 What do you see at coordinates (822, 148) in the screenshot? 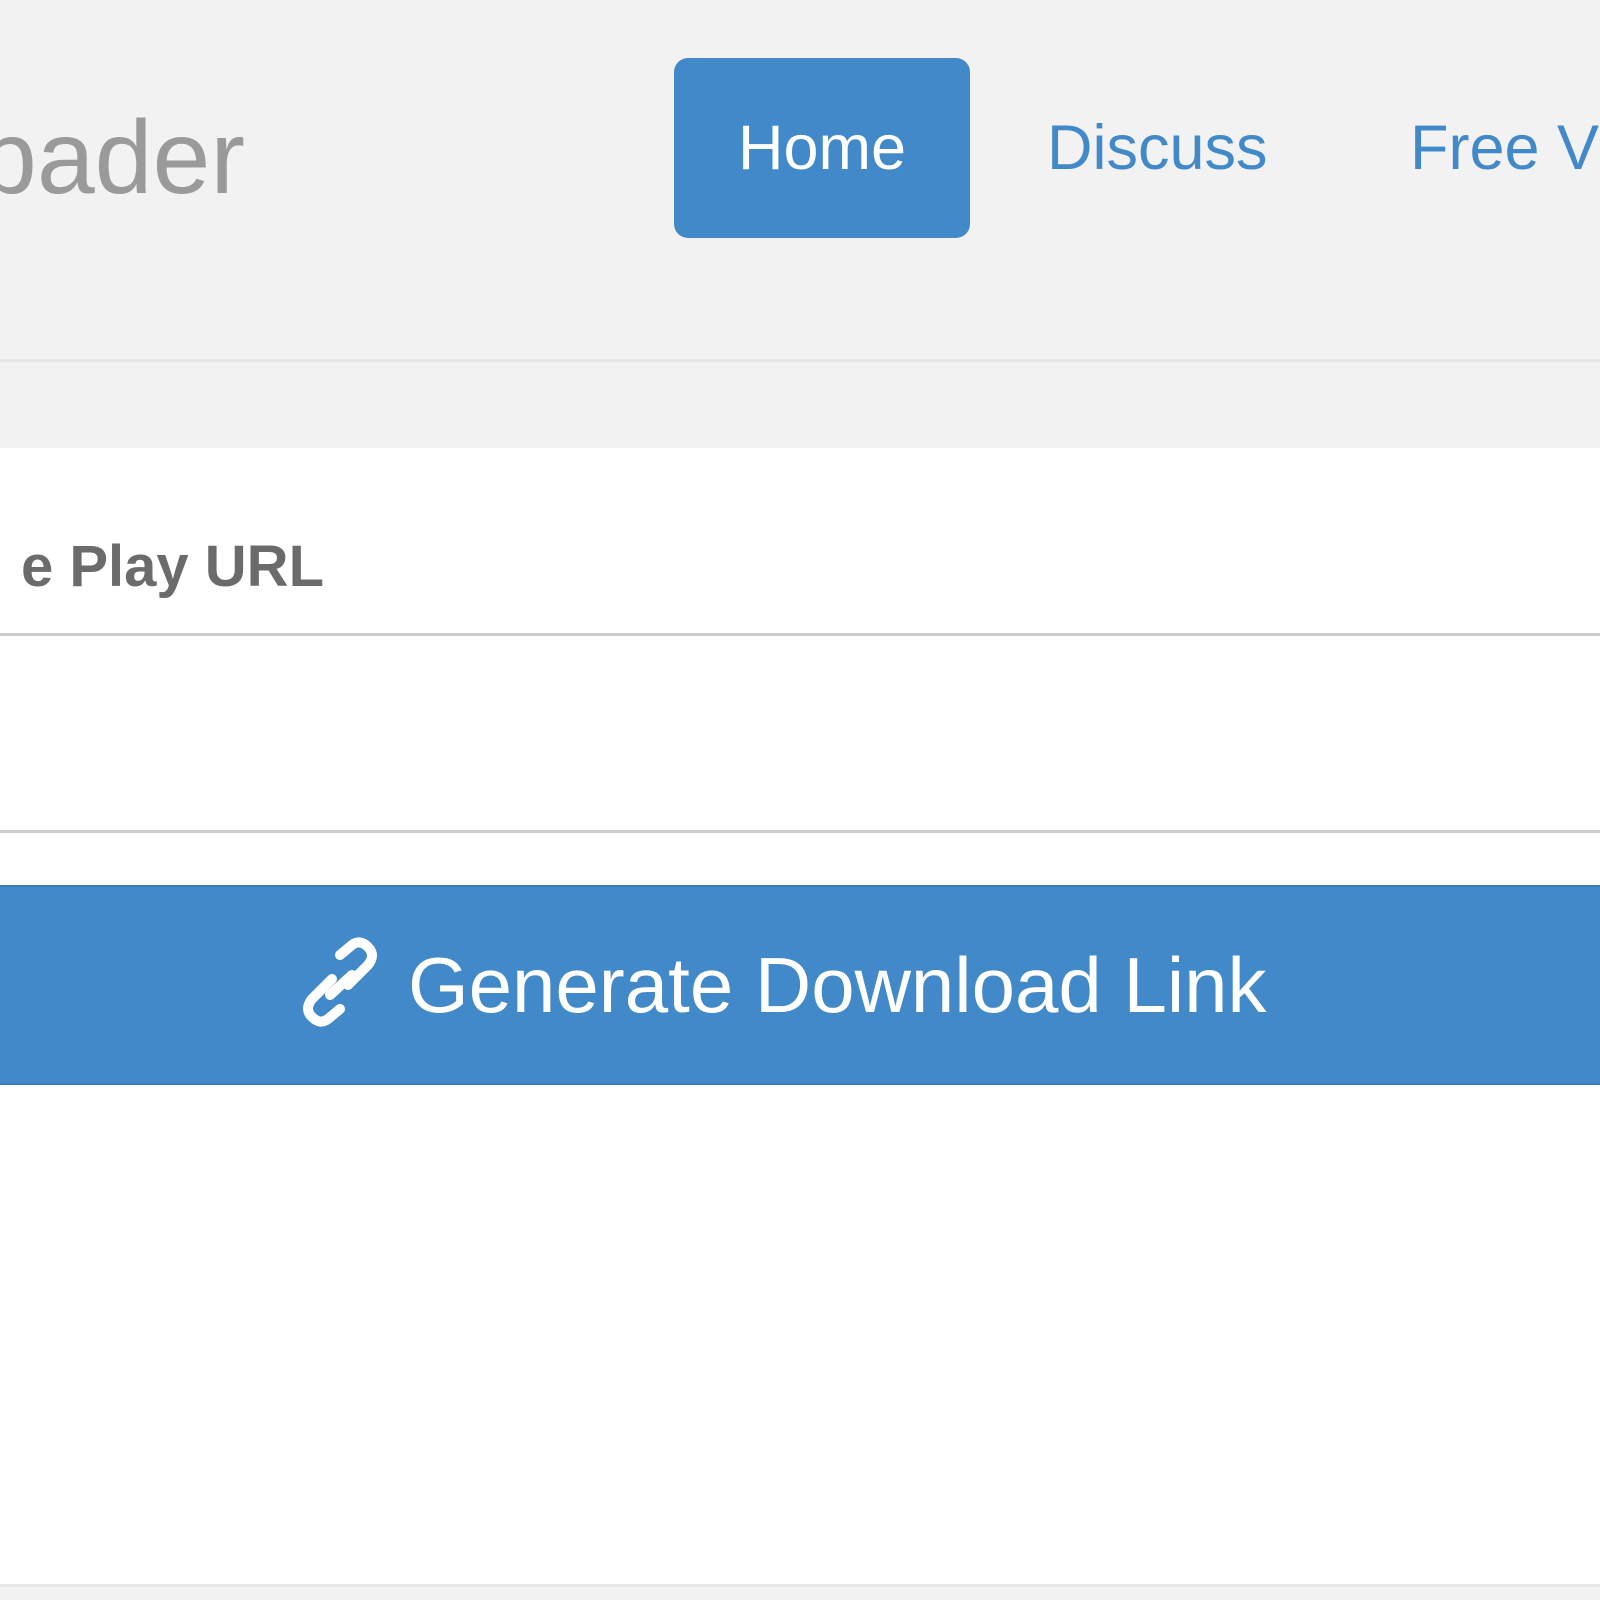
I see `nav-home: Home` at bounding box center [822, 148].